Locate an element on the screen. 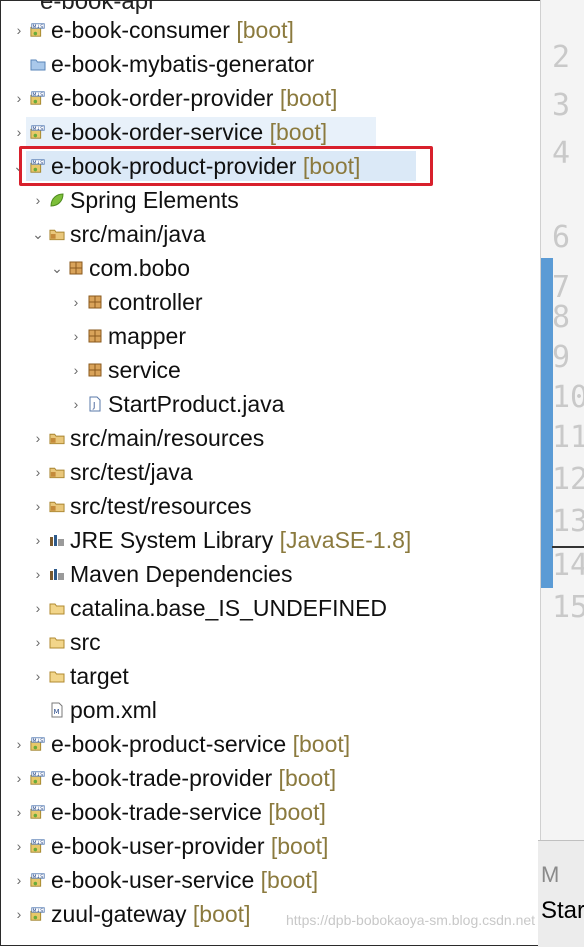 This screenshot has width=584, height=947. tree-item-name: pom.xml is located at coordinates (113, 710).